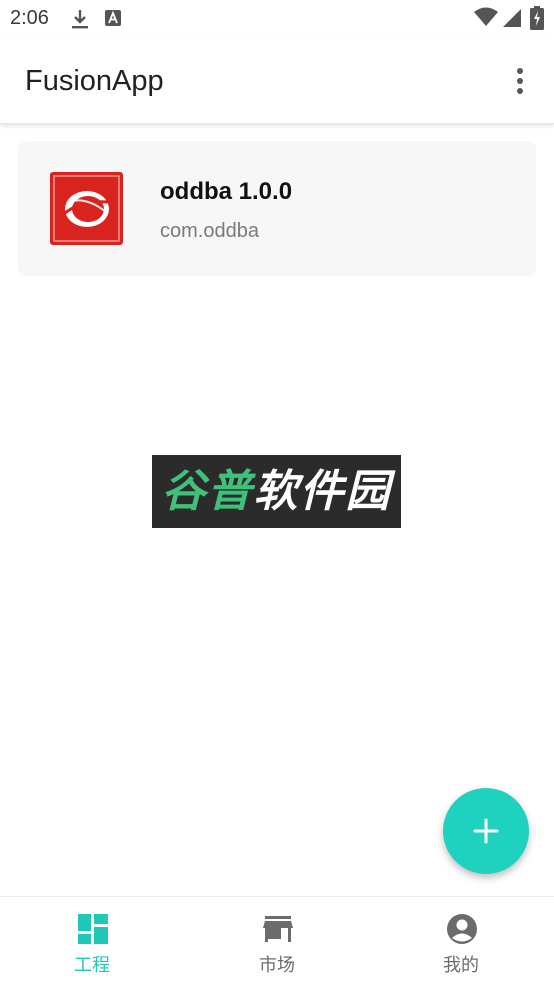  I want to click on nav-label-profile: 我的, so click(461, 965).